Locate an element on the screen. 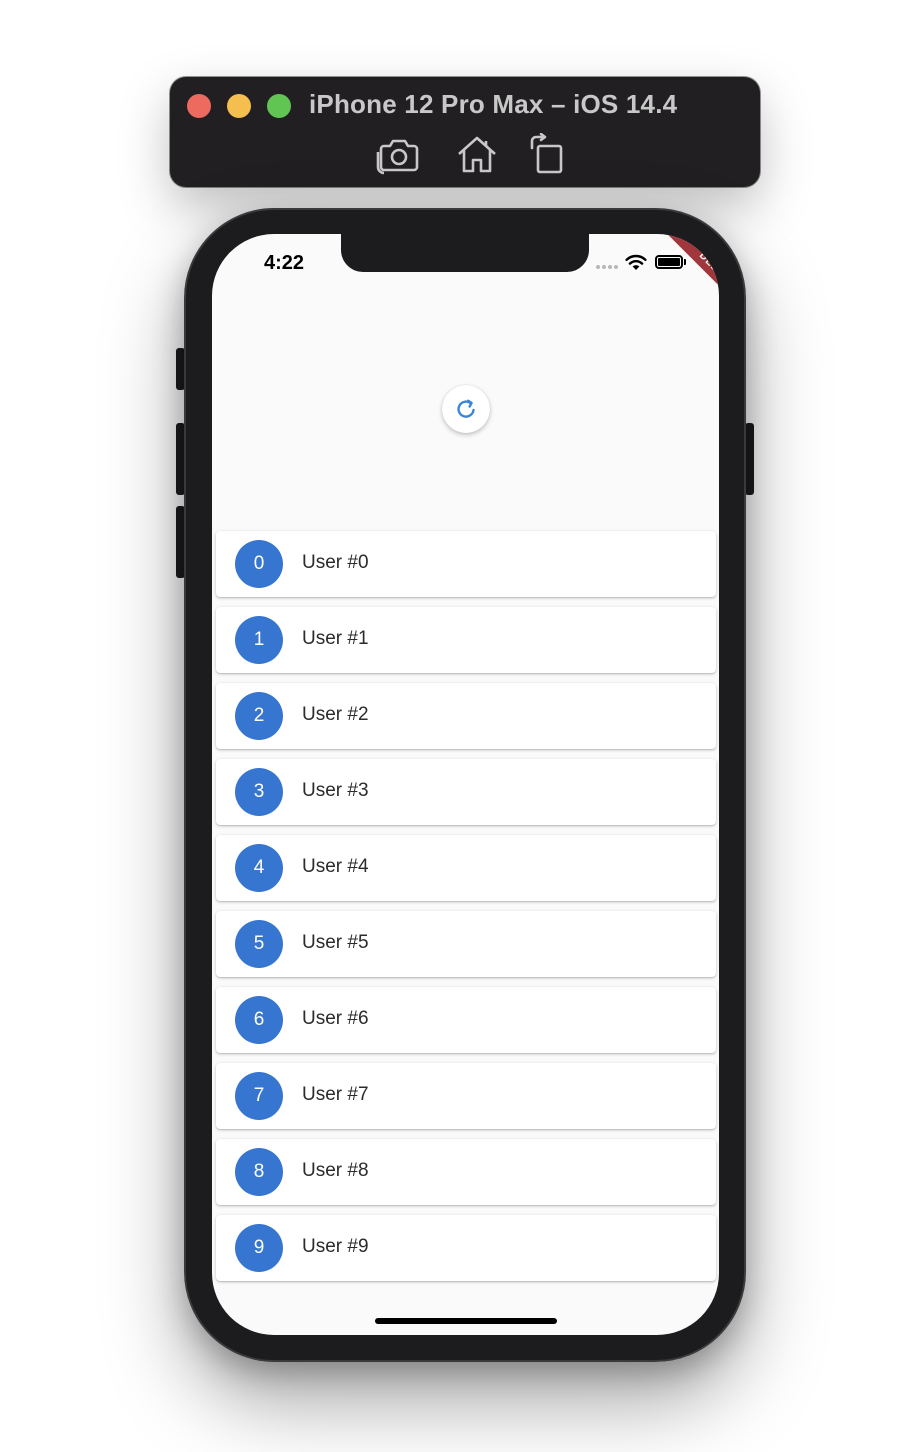 The image size is (904, 1452). list-item: 6 User #6 is located at coordinates (466, 1020).